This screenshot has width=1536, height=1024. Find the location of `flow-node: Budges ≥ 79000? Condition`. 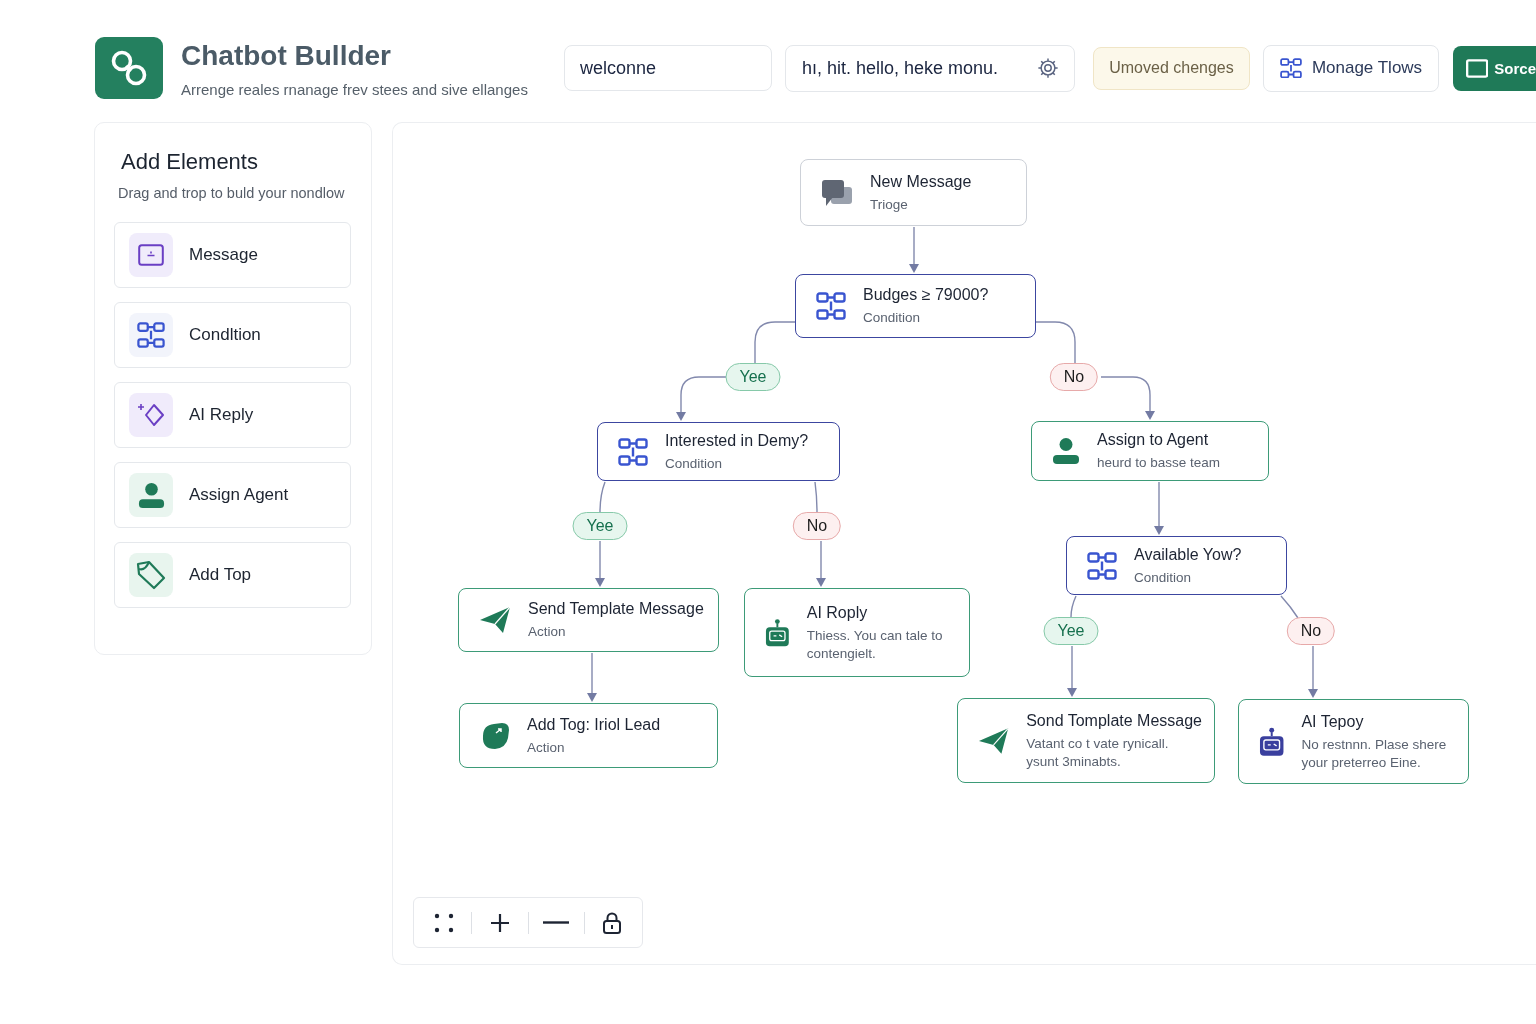

flow-node: Budges ≥ 79000? Condition is located at coordinates (915, 306).